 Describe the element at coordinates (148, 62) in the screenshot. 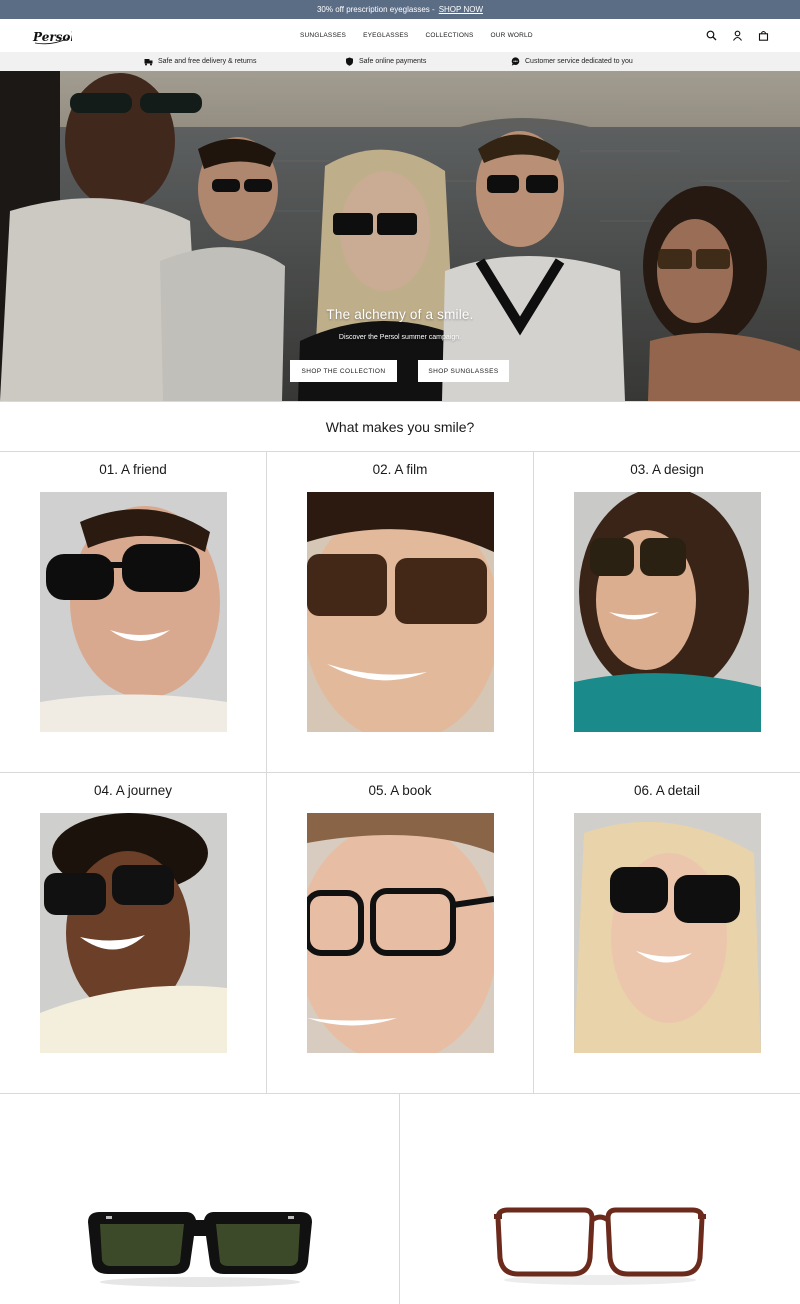

I see `delivery-icon` at that location.